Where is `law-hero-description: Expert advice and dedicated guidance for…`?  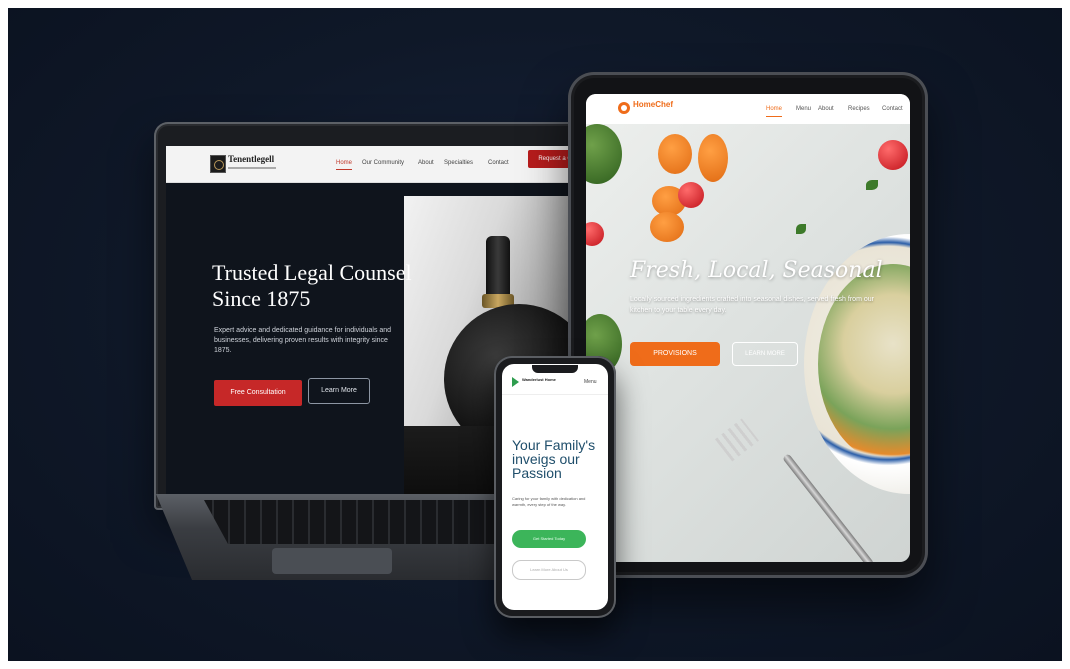 law-hero-description: Expert advice and dedicated guidance for… is located at coordinates (303, 340).